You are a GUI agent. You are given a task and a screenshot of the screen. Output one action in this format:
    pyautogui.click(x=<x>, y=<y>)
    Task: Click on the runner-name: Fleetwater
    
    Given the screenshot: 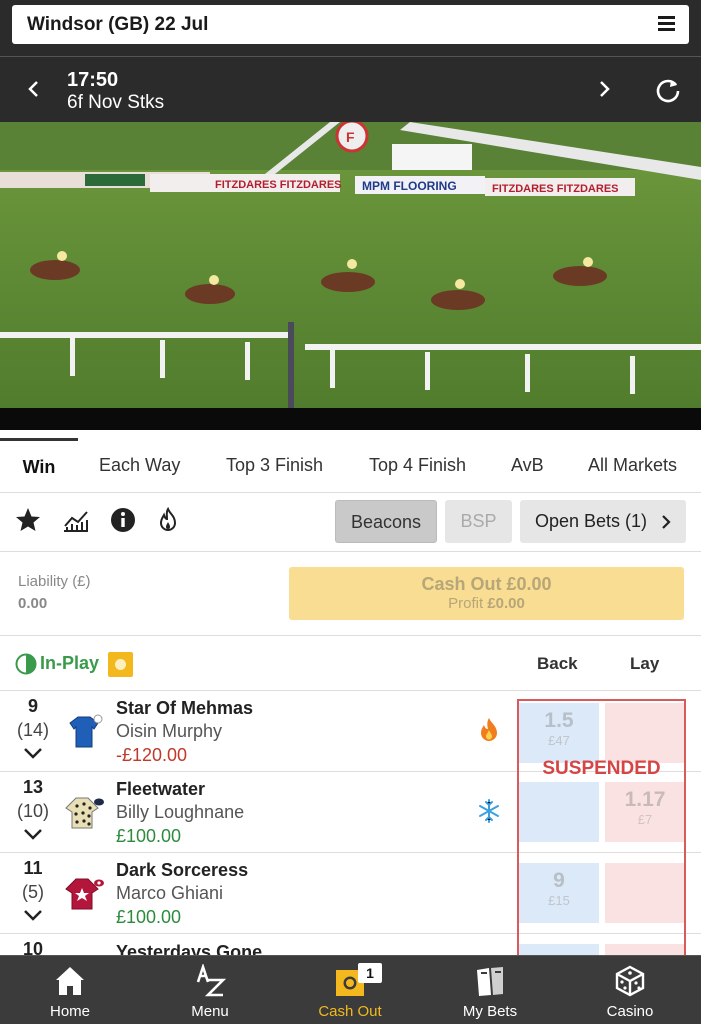 What is the action you would take?
    pyautogui.click(x=161, y=789)
    